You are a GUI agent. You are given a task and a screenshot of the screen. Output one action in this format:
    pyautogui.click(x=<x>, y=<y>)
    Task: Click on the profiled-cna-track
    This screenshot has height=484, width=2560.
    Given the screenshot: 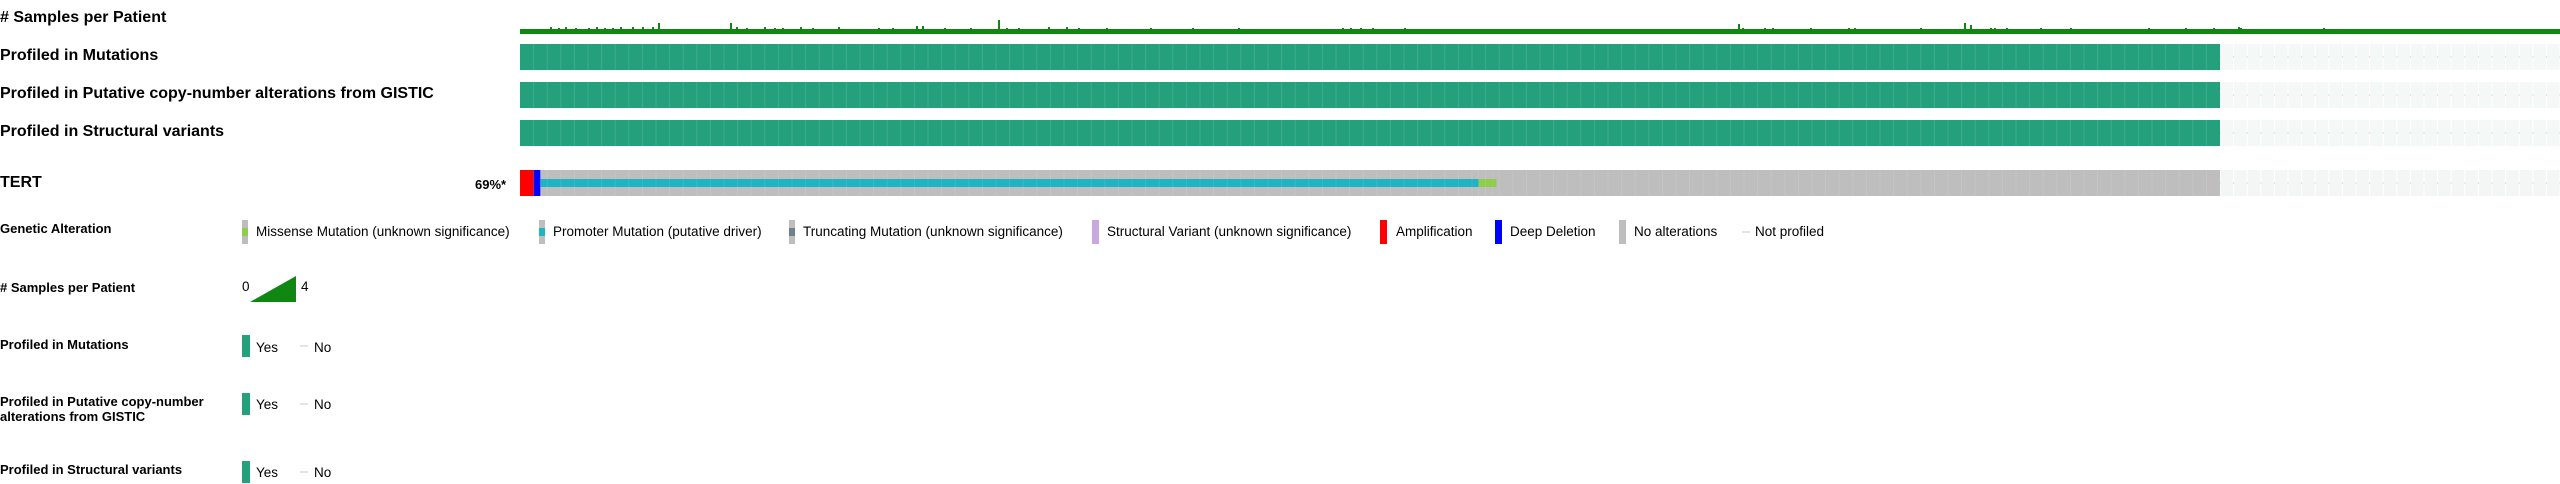 What is the action you would take?
    pyautogui.click(x=1540, y=95)
    